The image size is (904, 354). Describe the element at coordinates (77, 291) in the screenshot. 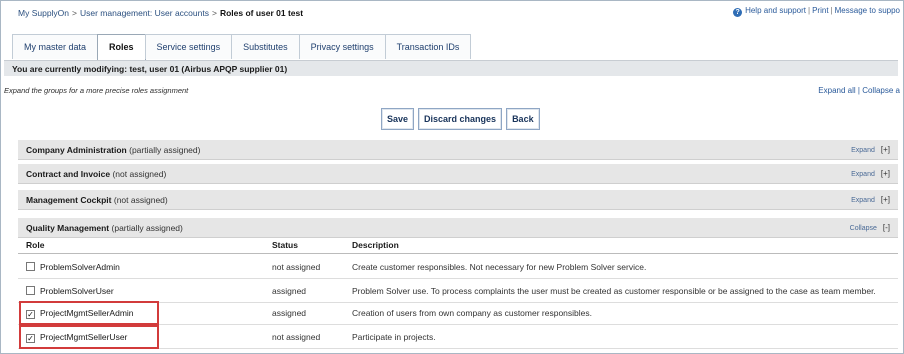

I see `role-name: ProblemSolverUser` at that location.